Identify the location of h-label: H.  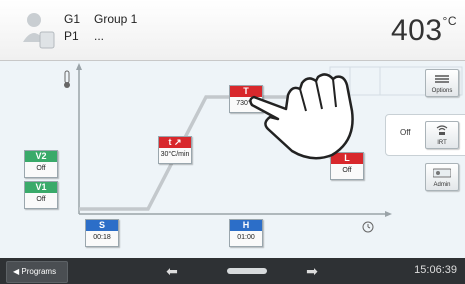
(246, 225).